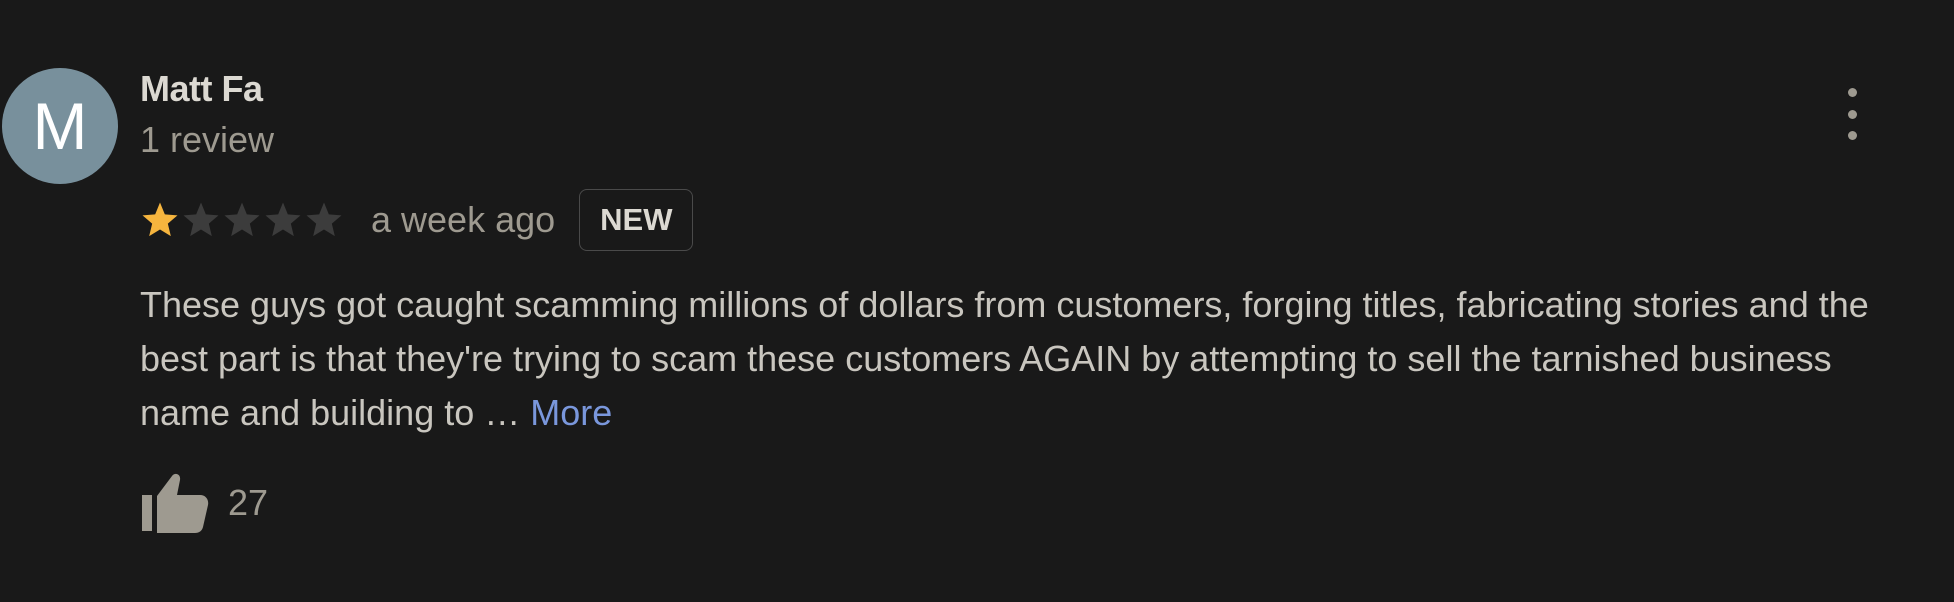 The width and height of the screenshot is (1954, 602). Describe the element at coordinates (571, 412) in the screenshot. I see `more-link: More` at that location.